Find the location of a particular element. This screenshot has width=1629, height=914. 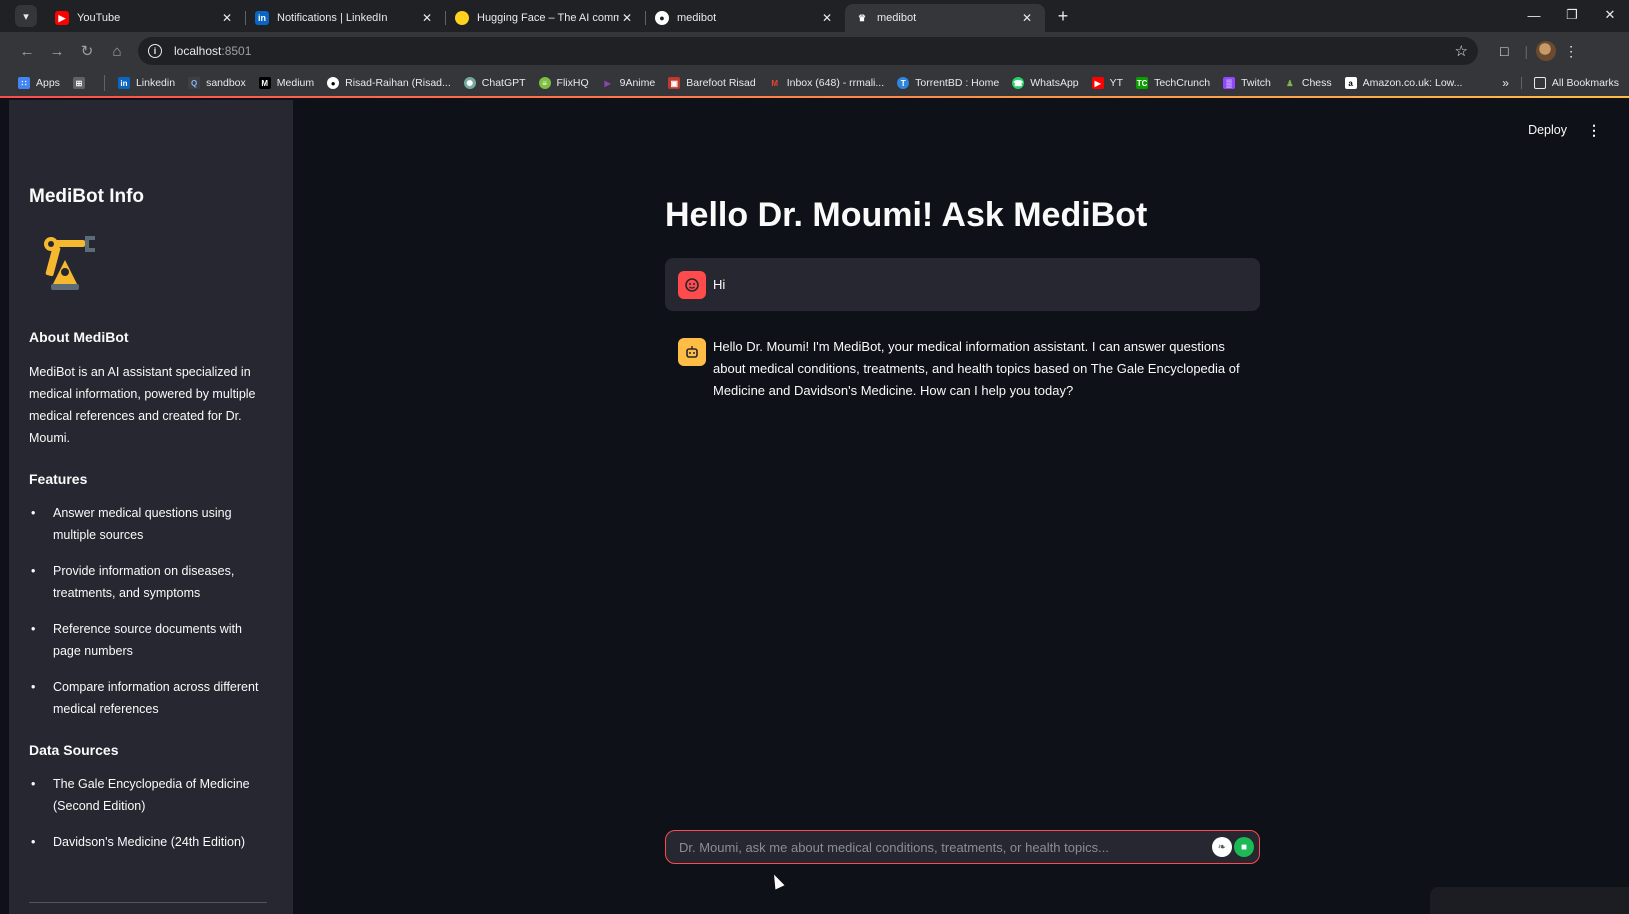

bookmark-grid: ⊞ is located at coordinates (81, 83).